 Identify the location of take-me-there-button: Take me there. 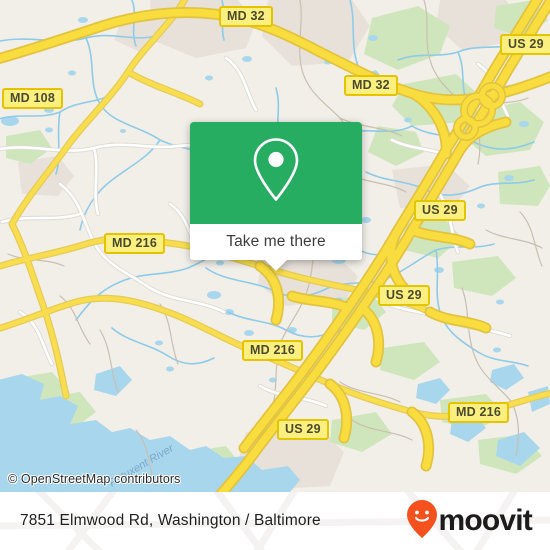
(276, 242).